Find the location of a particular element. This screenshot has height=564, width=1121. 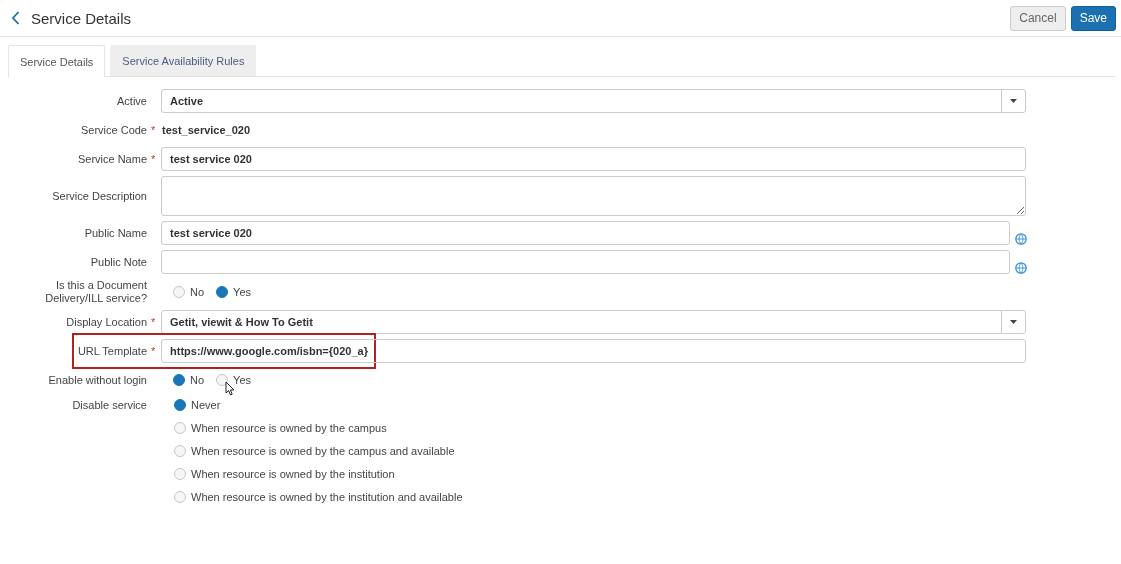

tab: Service Details is located at coordinates (57, 61).